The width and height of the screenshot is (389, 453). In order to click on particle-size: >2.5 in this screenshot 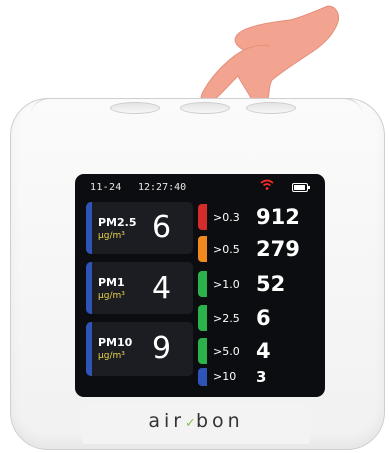, I will do `click(226, 318)`.